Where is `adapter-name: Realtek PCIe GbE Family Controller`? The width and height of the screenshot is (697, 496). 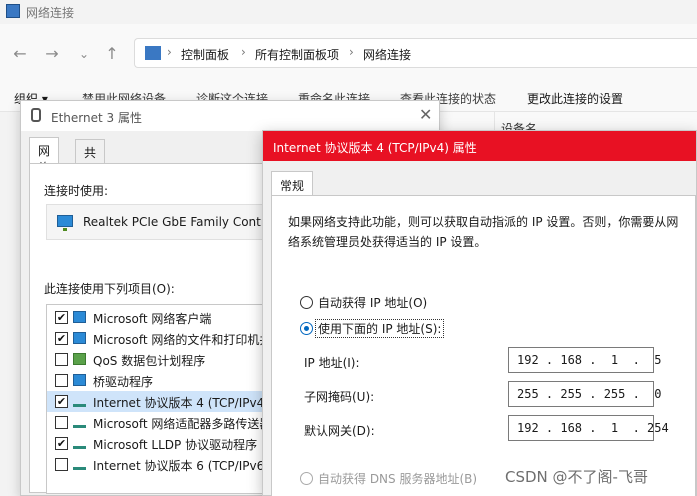 adapter-name: Realtek PCIe GbE Family Controller is located at coordinates (187, 222).